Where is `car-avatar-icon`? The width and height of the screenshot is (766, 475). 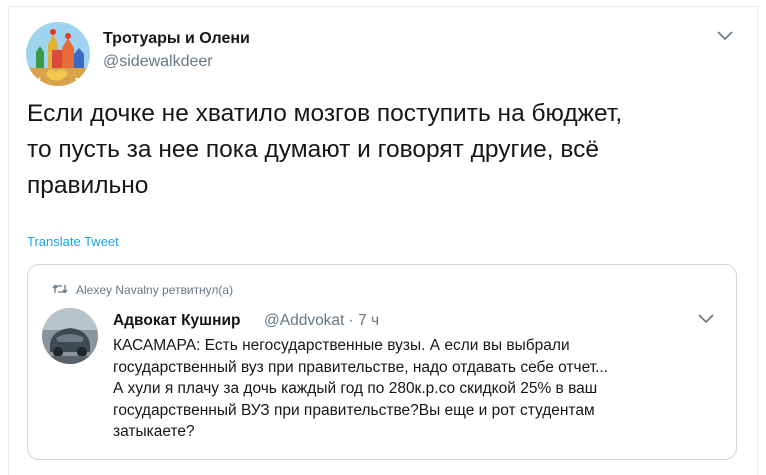
car-avatar-icon is located at coordinates (70, 336).